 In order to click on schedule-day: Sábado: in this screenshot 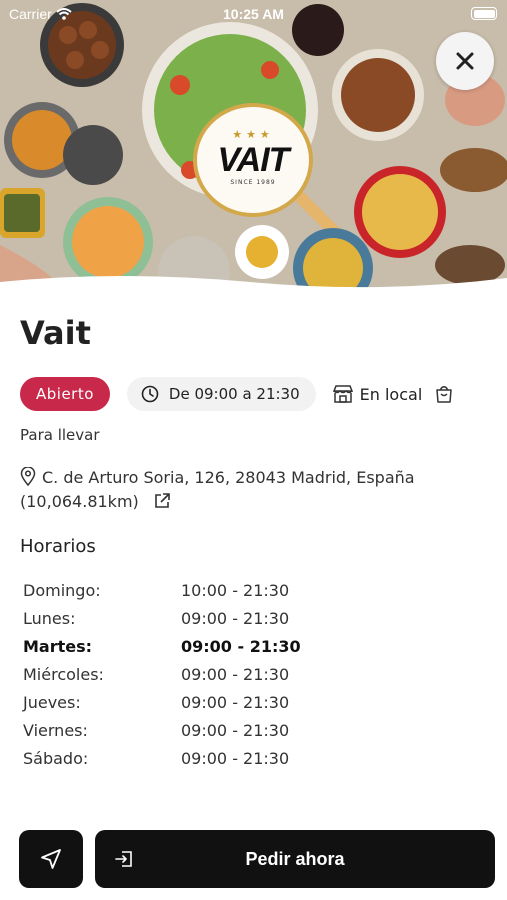, I will do `click(56, 758)`.